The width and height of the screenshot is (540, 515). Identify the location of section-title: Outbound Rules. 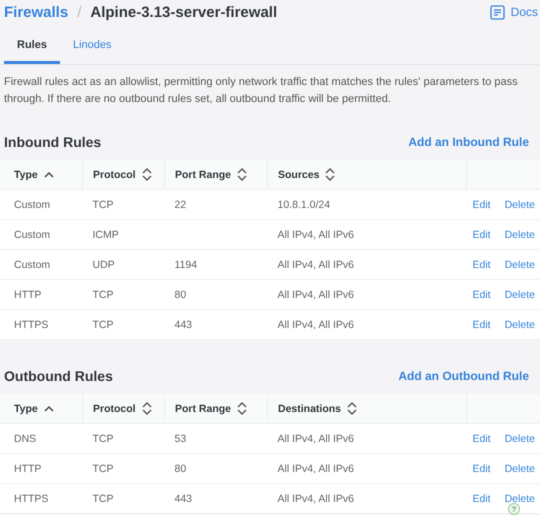
(58, 376).